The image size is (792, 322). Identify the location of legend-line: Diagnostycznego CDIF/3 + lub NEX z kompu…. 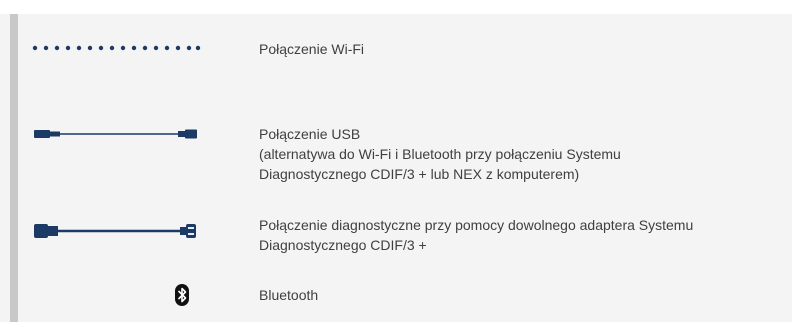
(419, 174).